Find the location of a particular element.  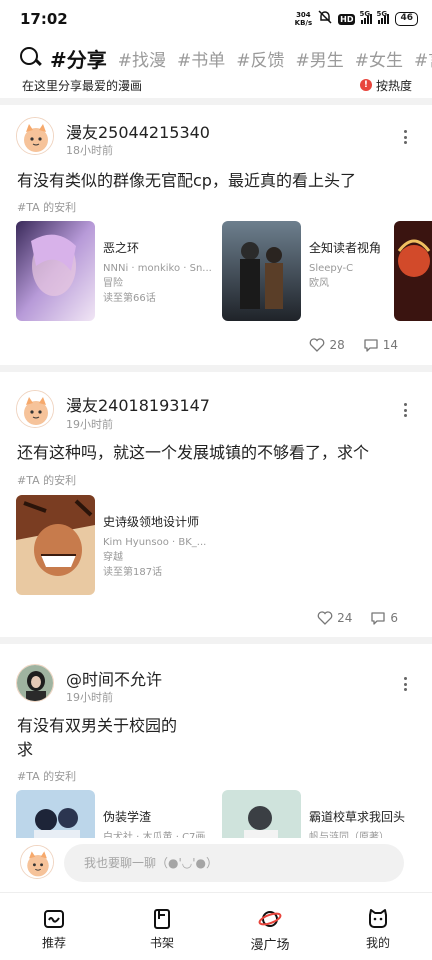

comic-progress: 读至第66话 is located at coordinates (129, 298).